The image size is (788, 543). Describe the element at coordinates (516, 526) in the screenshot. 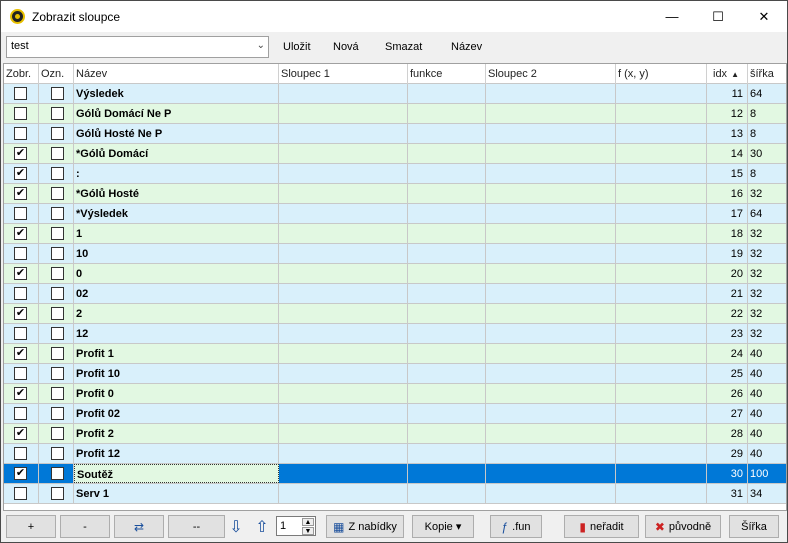

I see `function-button: ƒ .fun` at that location.